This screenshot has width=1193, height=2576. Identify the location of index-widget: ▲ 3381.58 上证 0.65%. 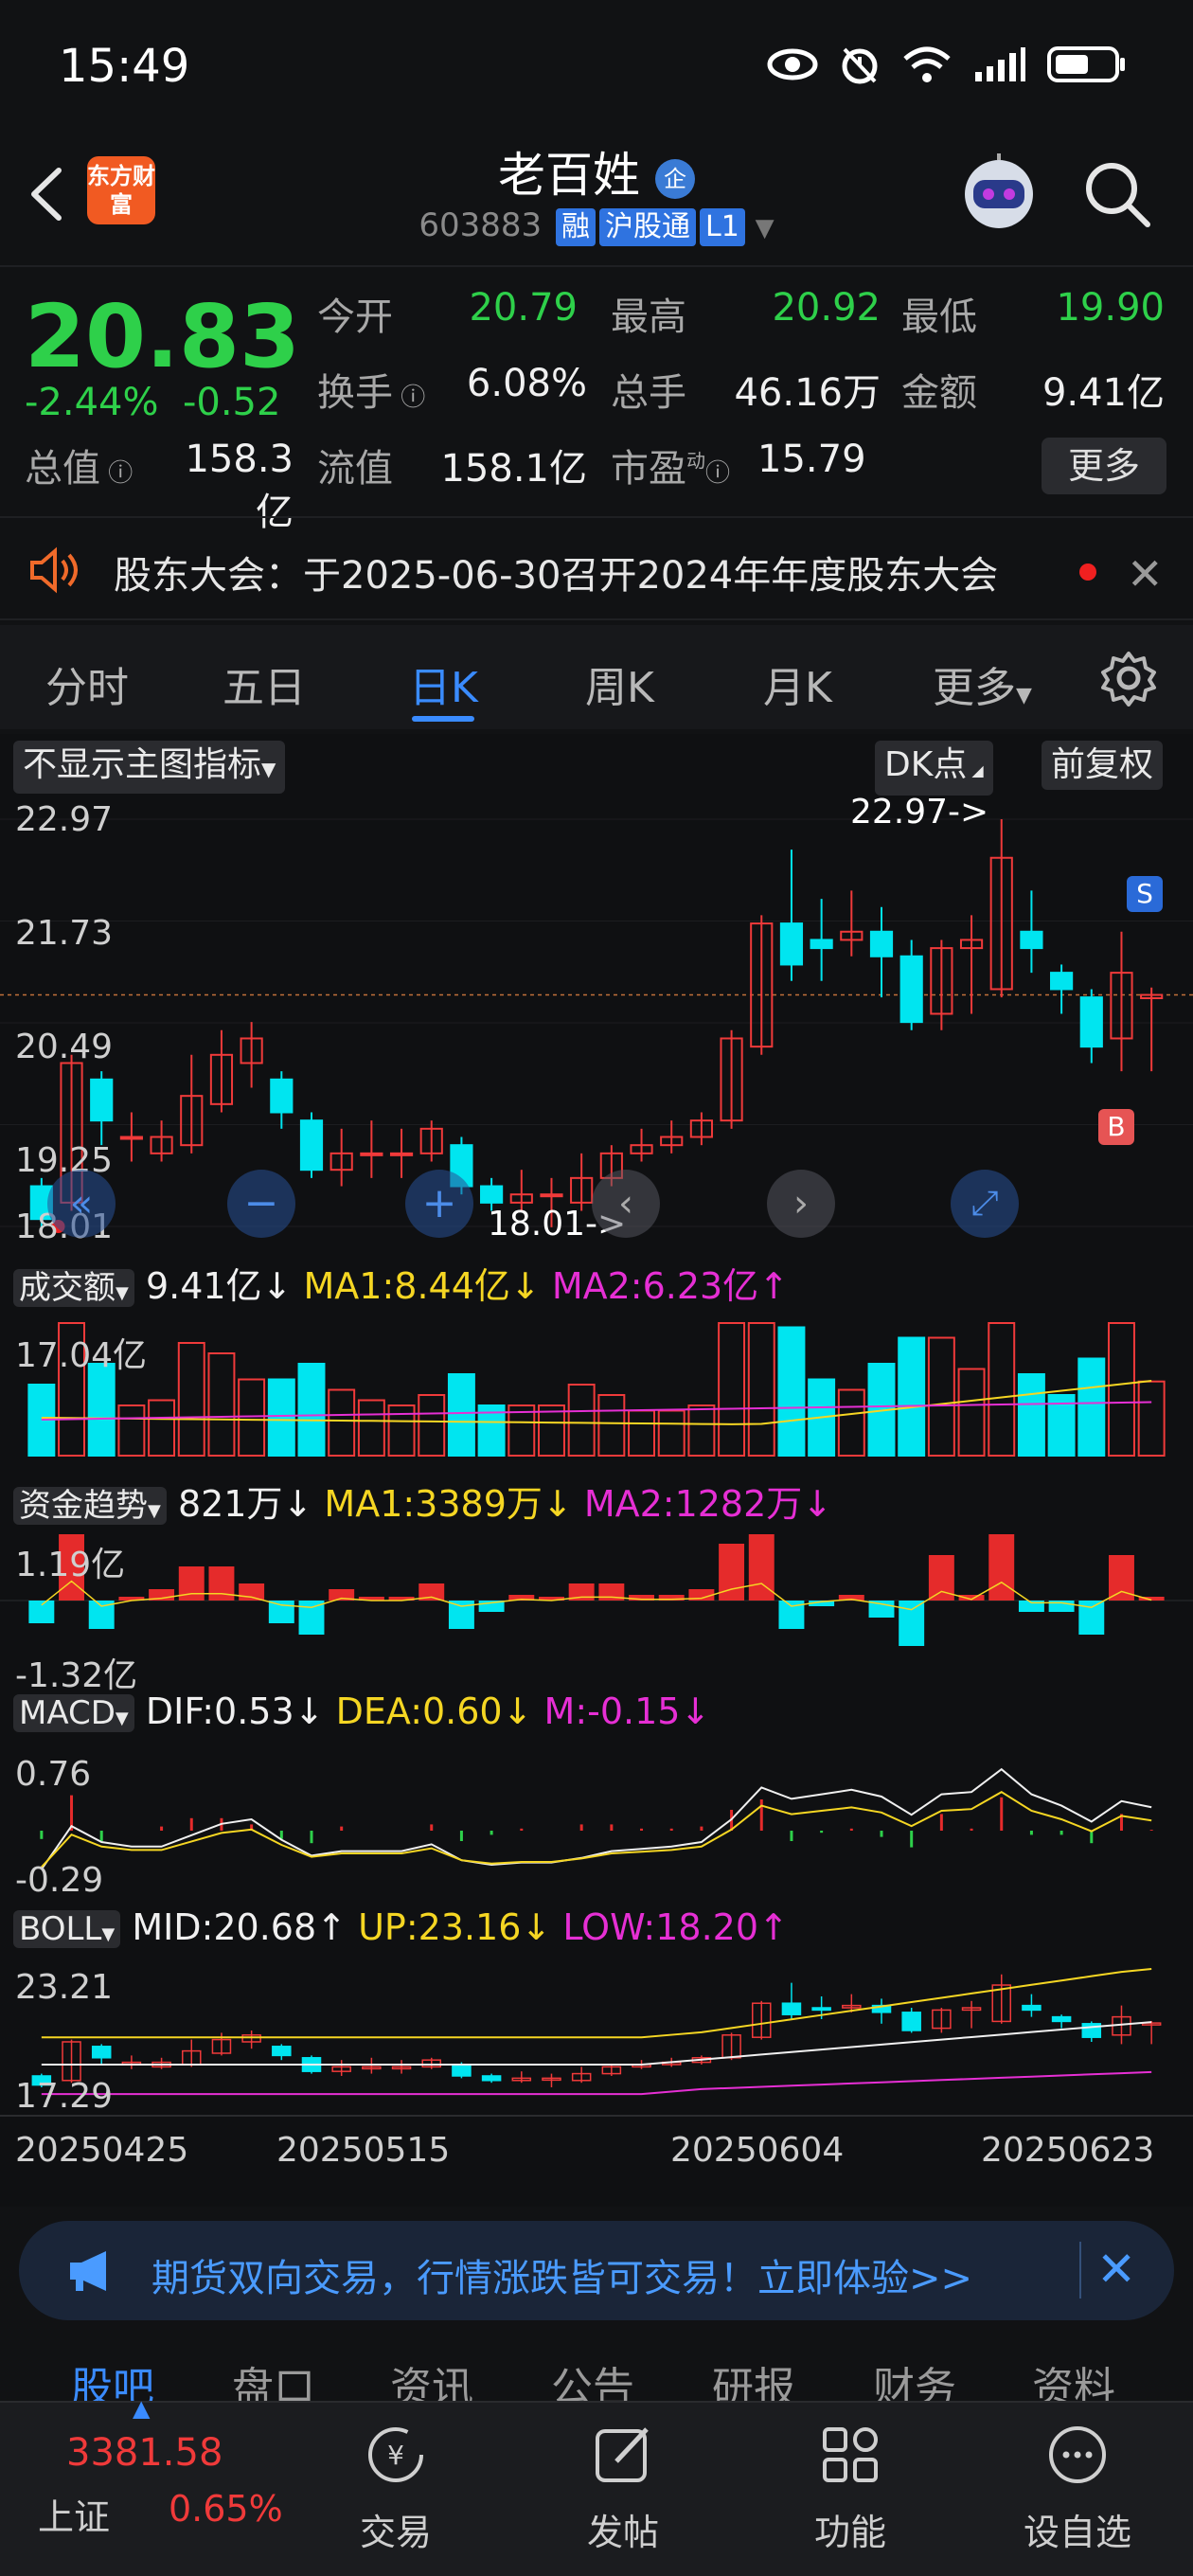
(156, 2485).